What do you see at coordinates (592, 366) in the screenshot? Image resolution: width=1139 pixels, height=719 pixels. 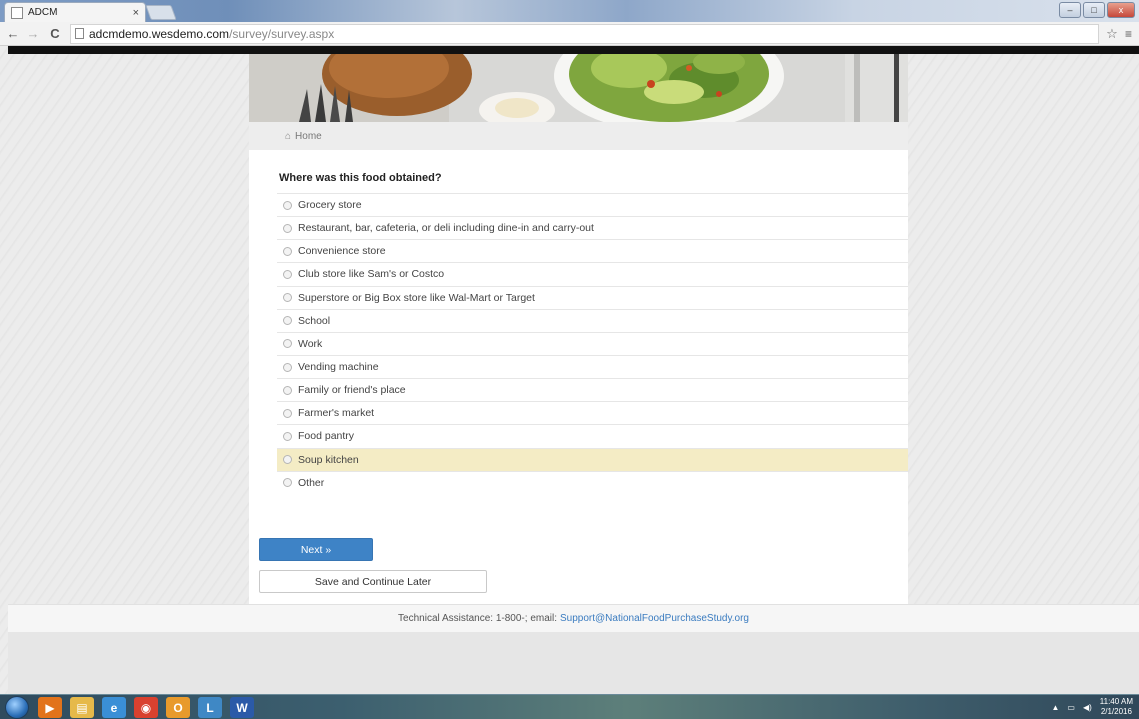 I see `answer-option: Vending machine` at bounding box center [592, 366].